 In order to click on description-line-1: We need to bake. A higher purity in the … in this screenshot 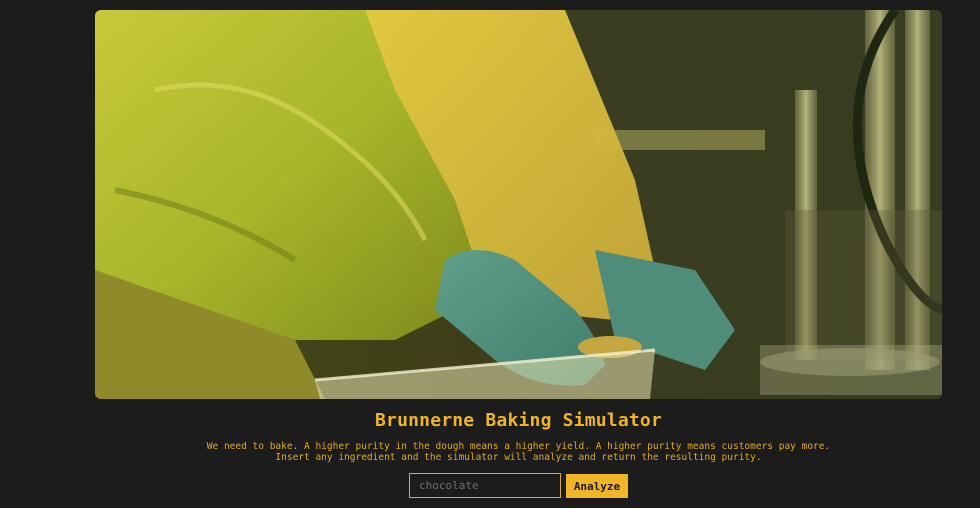, I will do `click(518, 446)`.